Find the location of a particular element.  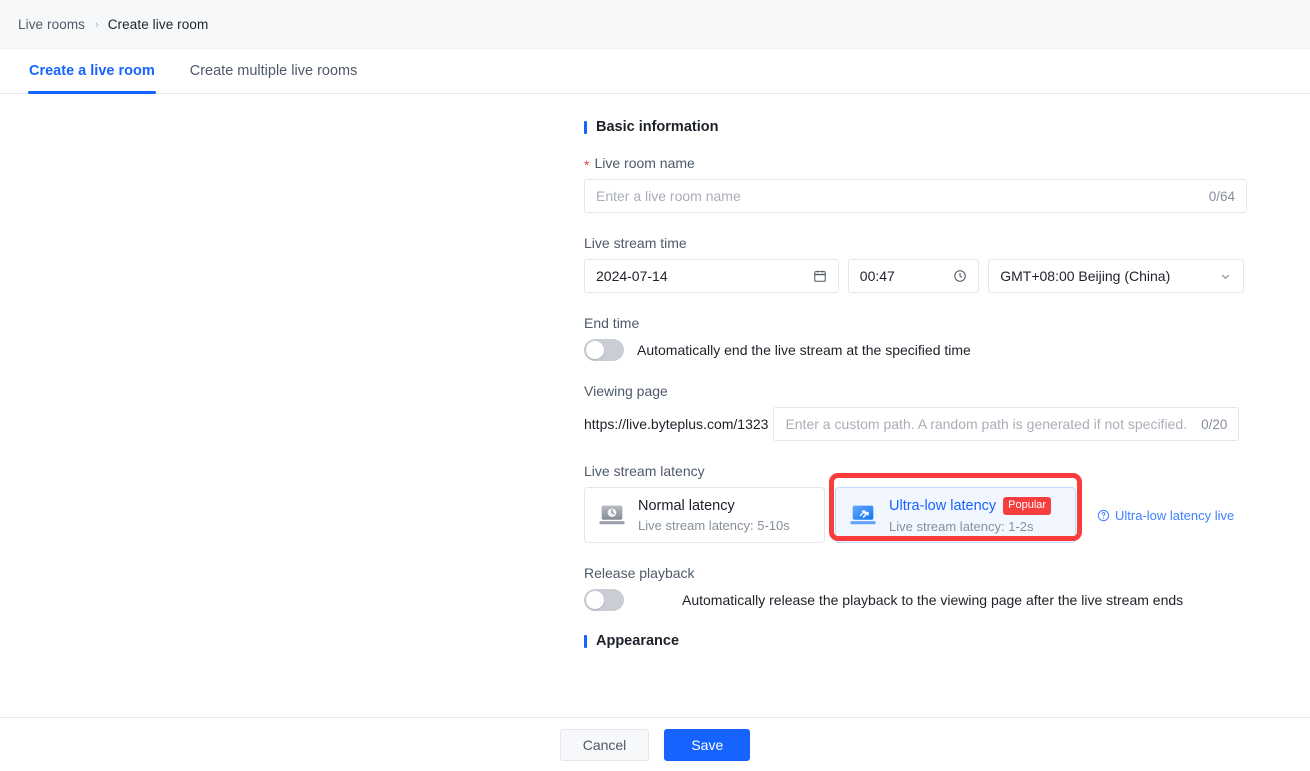

section-title: Basic information is located at coordinates (657, 127).